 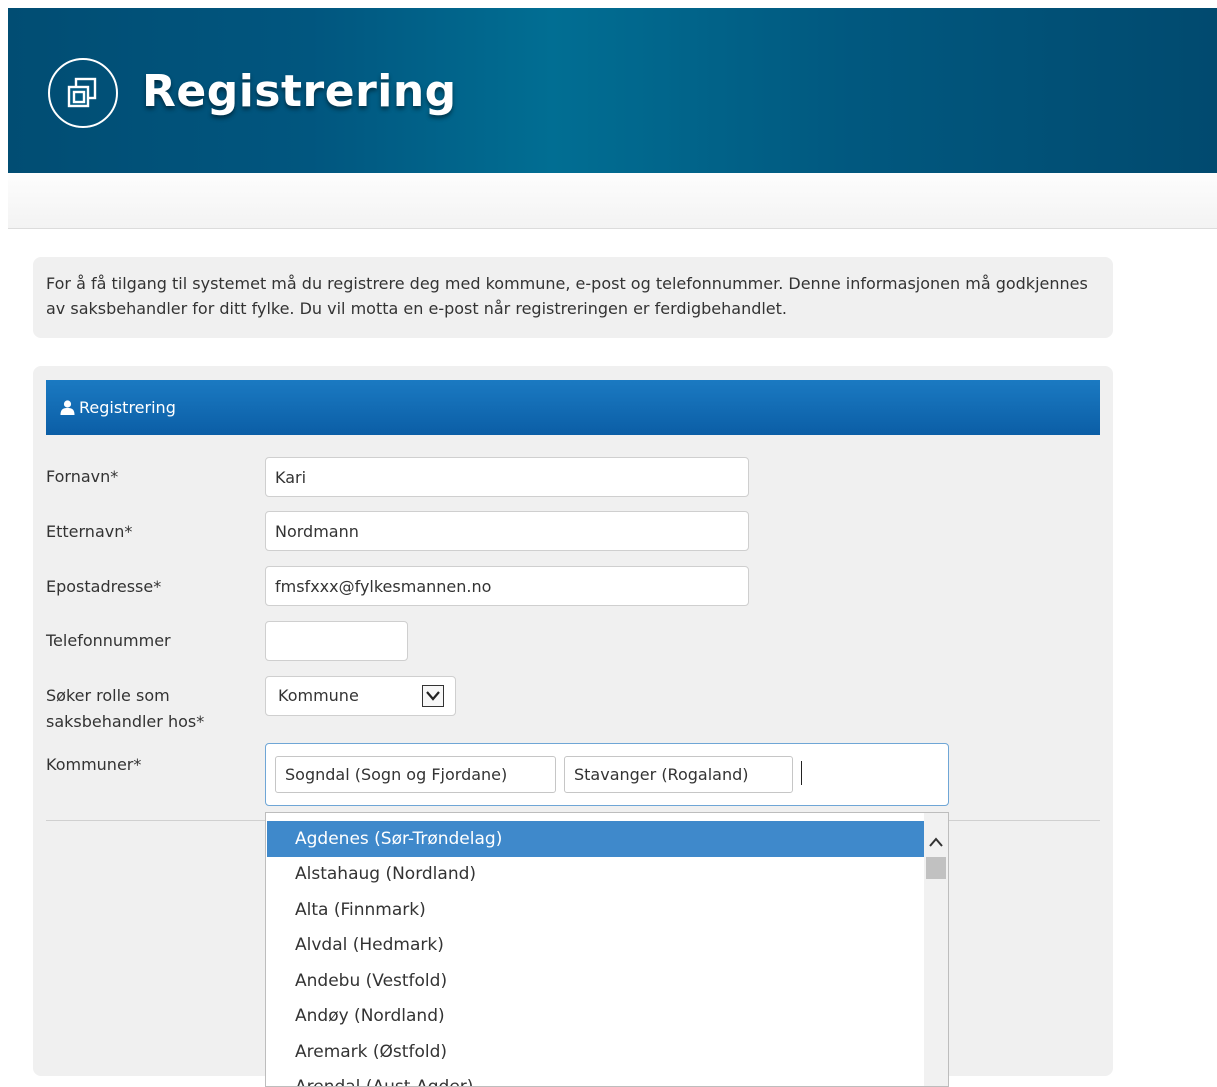 I want to click on role-select: Kommune, so click(x=360, y=696).